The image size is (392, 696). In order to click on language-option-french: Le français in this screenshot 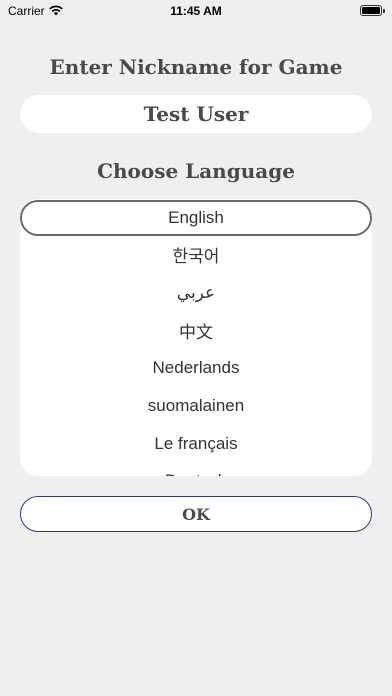, I will do `click(196, 444)`.